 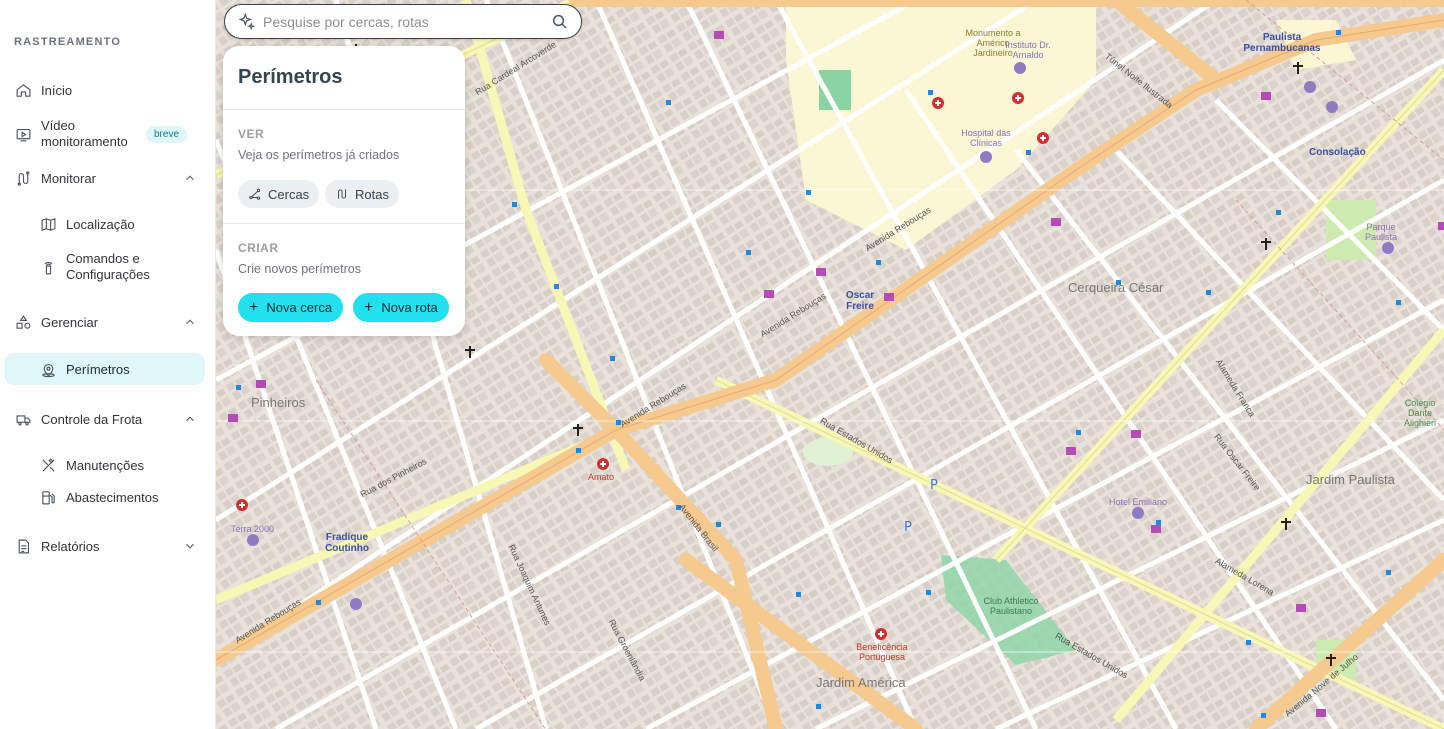 I want to click on sidebar-item-localizacao: Localização, so click(x=104, y=224).